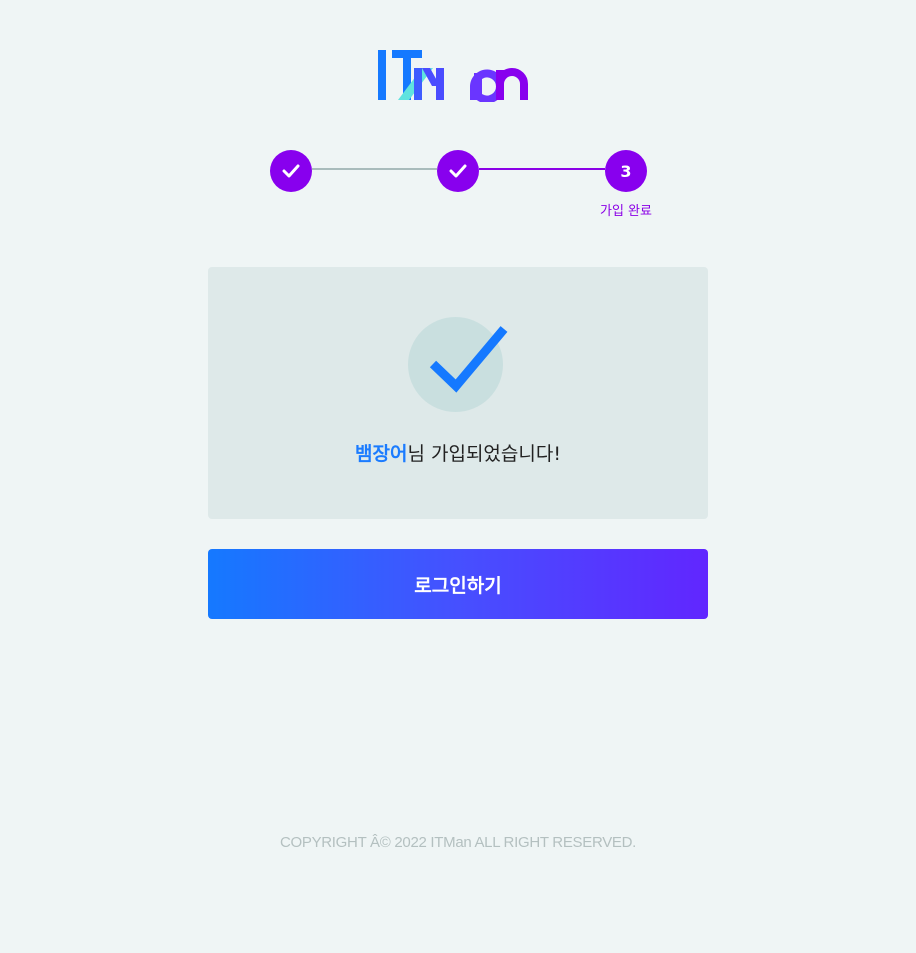 This screenshot has height=953, width=916. What do you see at coordinates (458, 364) in the screenshot?
I see `check-mark-icon` at bounding box center [458, 364].